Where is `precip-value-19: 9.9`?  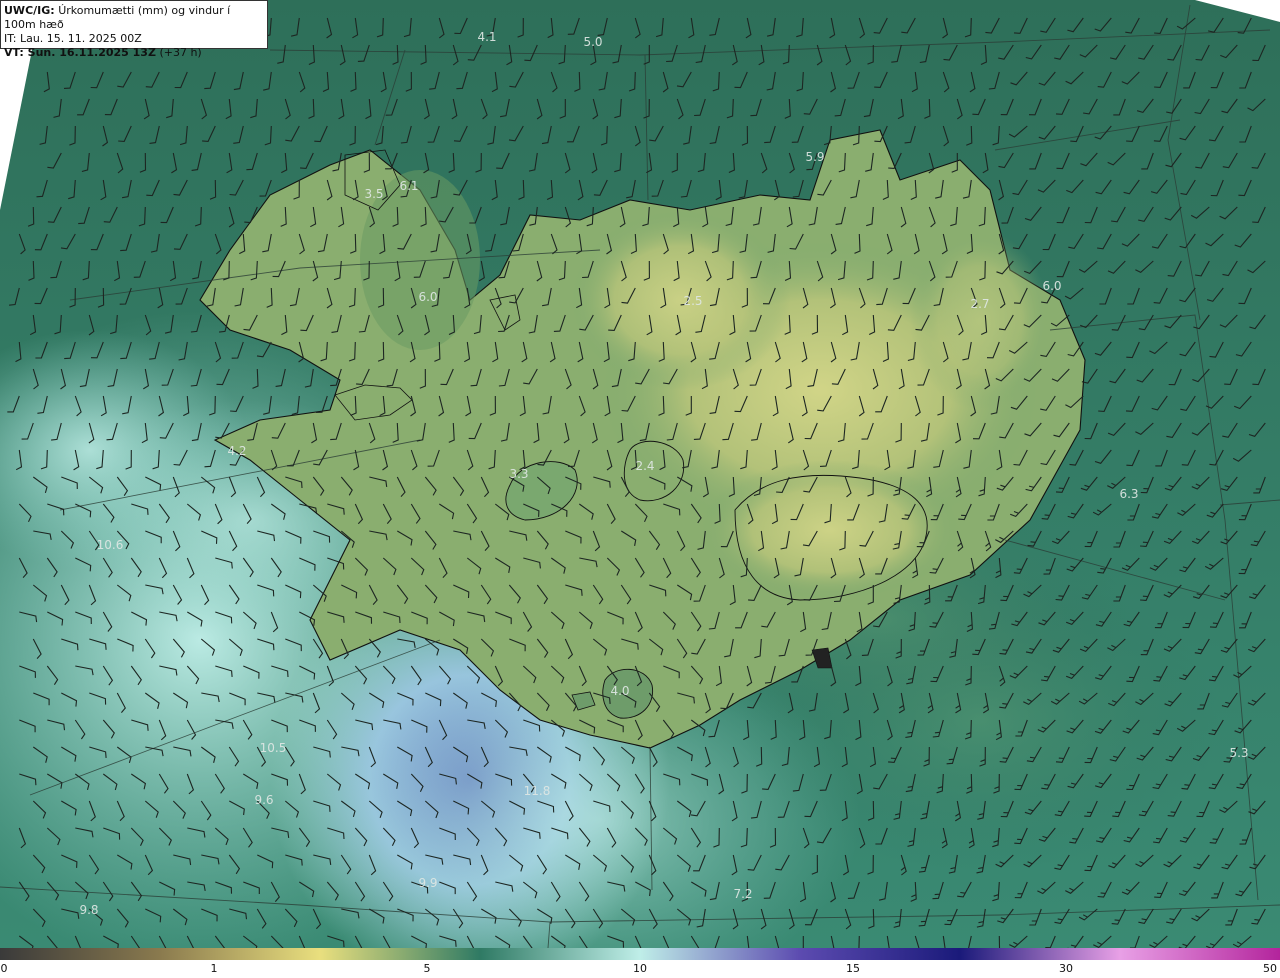
precip-value-19: 9.9 is located at coordinates (427, 883).